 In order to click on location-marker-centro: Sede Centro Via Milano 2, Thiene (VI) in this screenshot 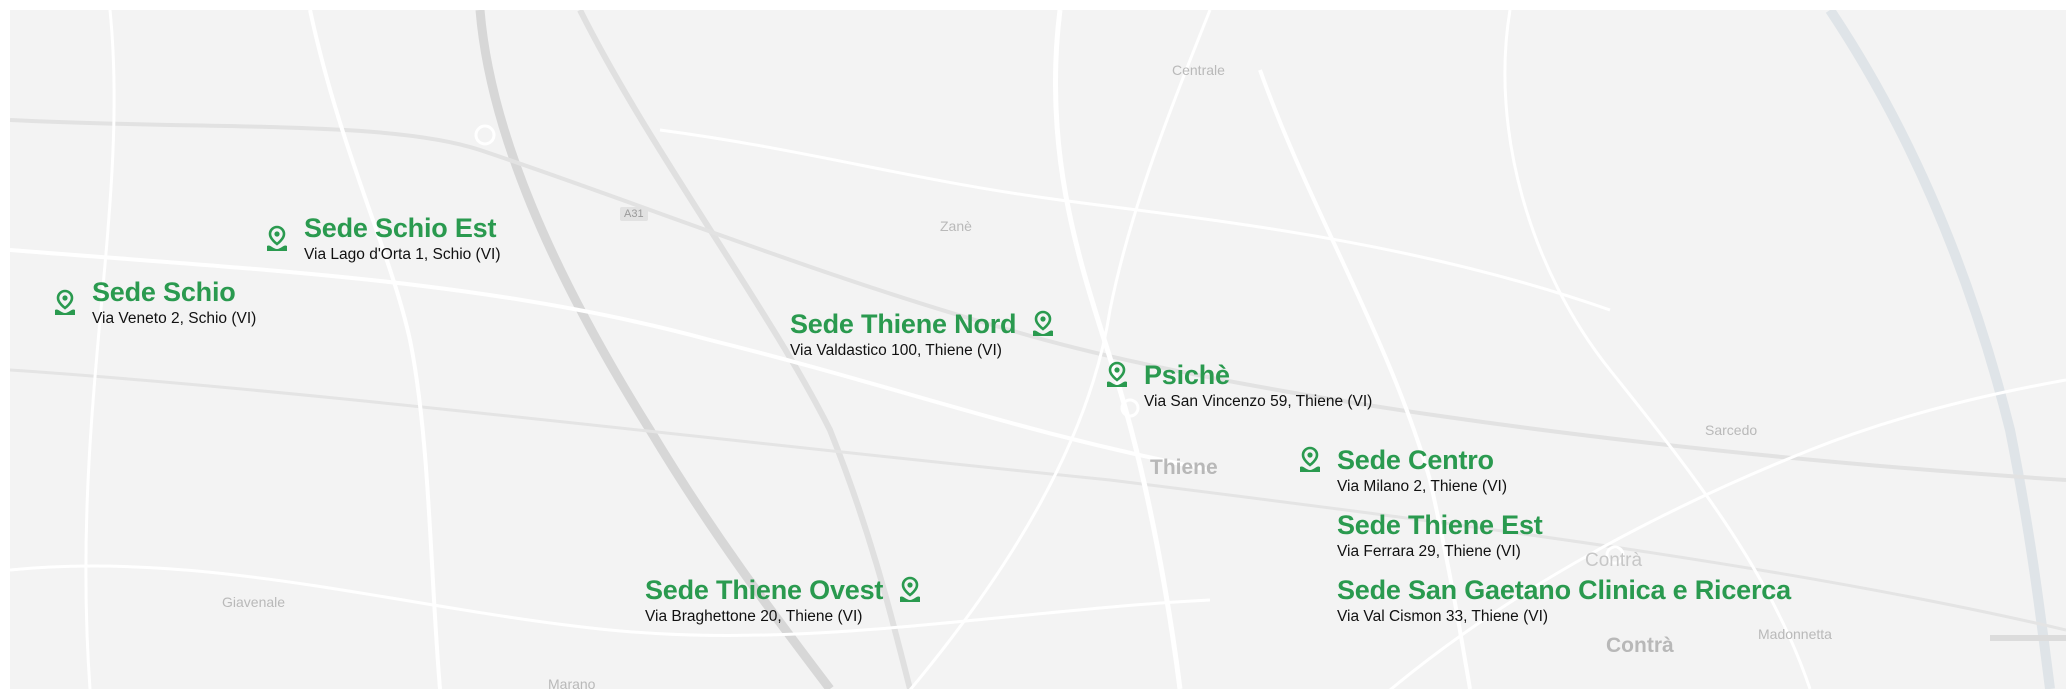, I will do `click(1402, 470)`.